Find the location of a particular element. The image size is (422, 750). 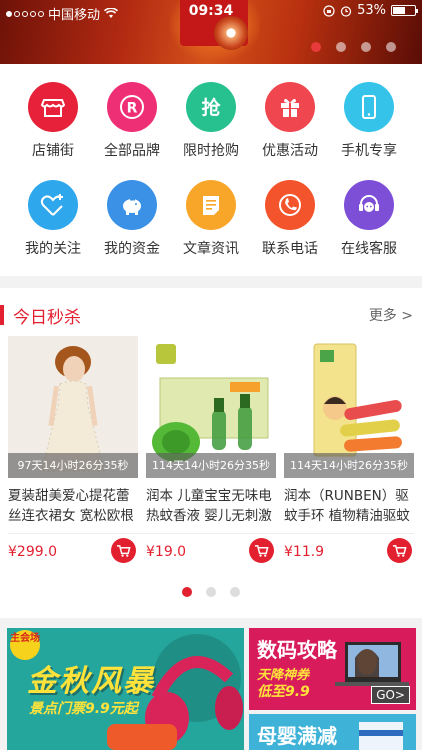

nav-flash-sale: 抢 限时抢购 is located at coordinates (211, 121).